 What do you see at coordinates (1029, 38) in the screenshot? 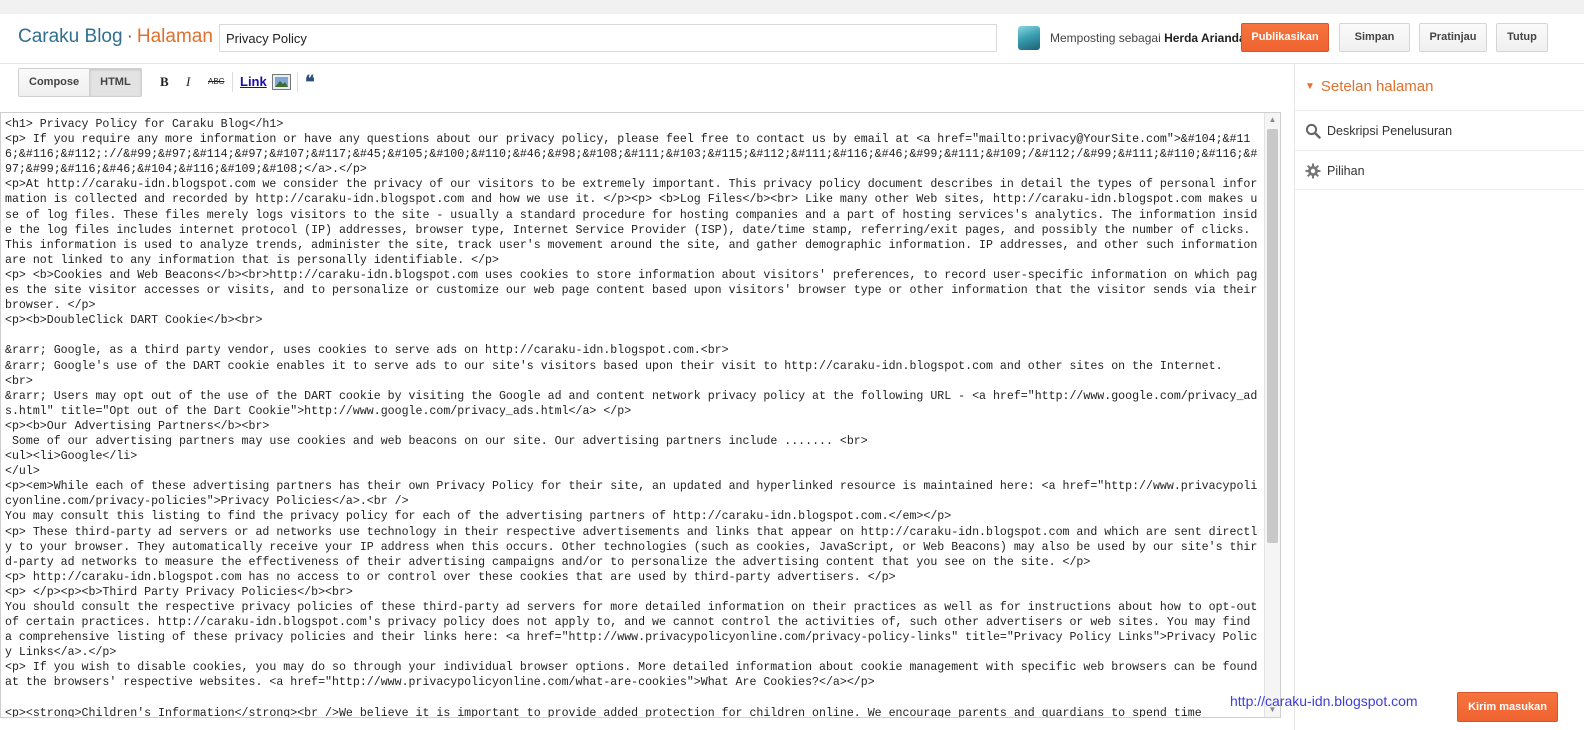
I see `avatar` at bounding box center [1029, 38].